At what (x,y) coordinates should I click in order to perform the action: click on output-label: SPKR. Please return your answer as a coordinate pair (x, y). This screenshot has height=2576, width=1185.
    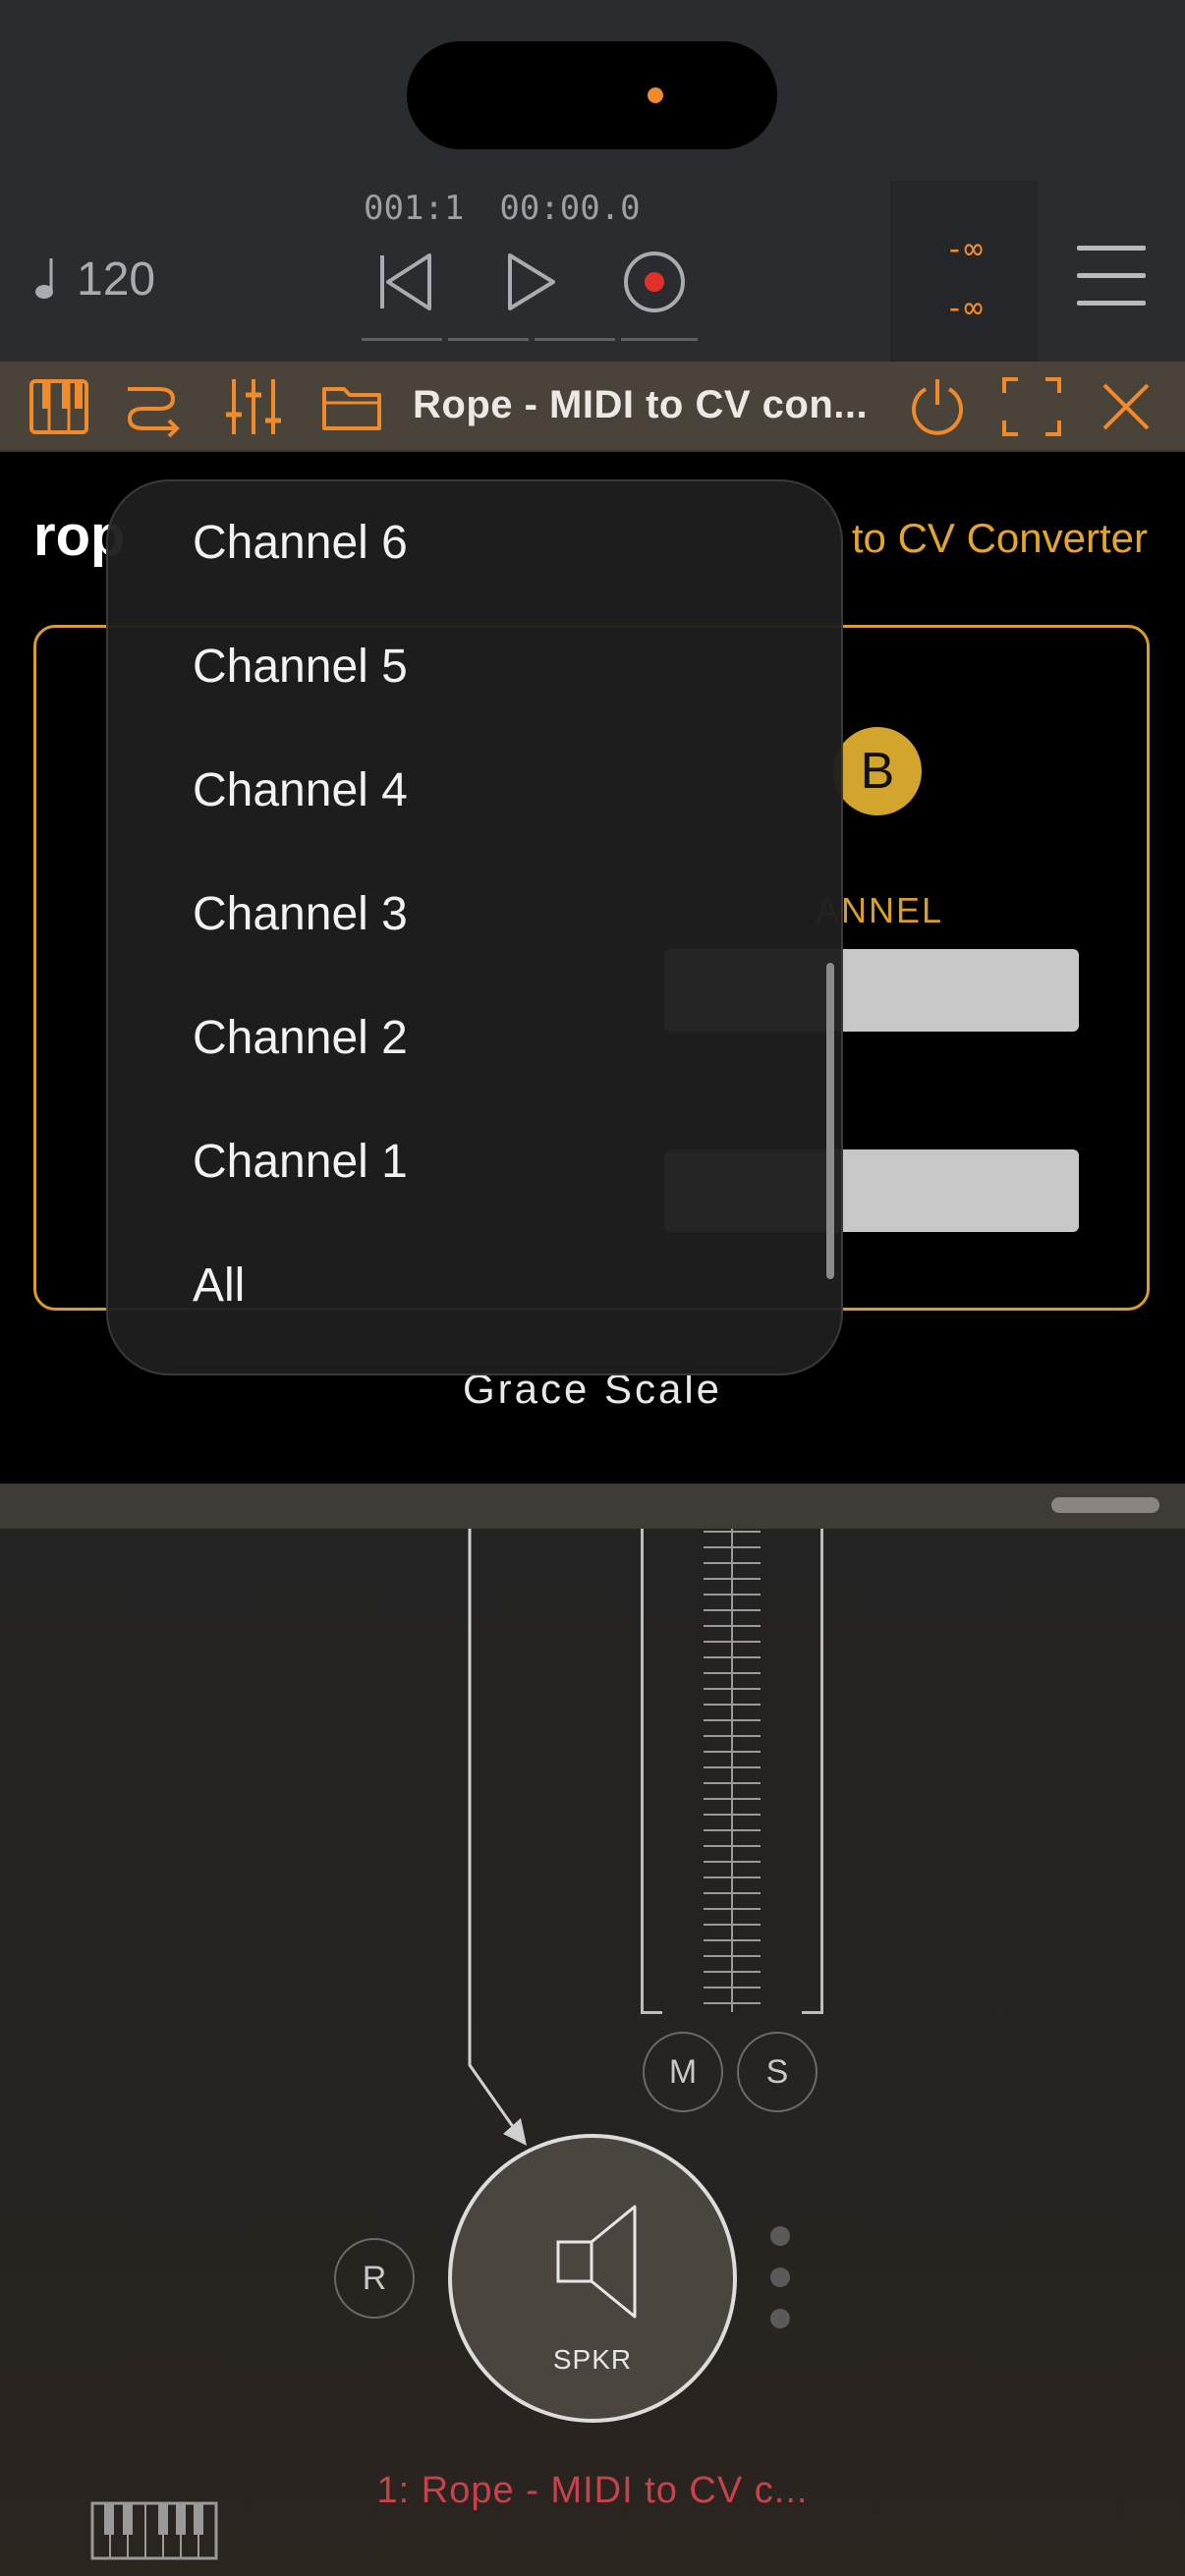
    Looking at the image, I should click on (592, 2359).